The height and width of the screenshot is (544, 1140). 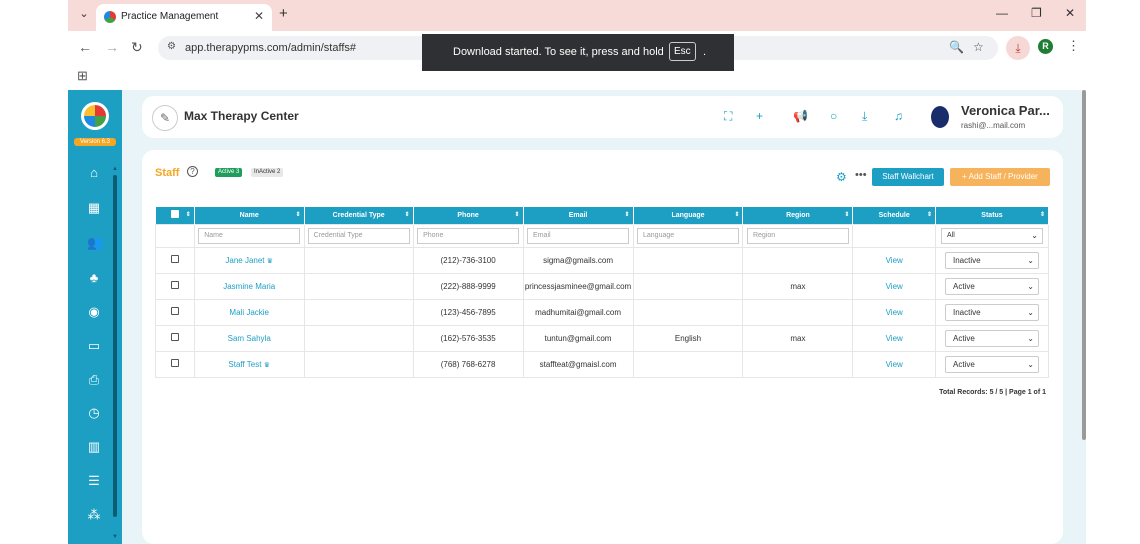 What do you see at coordinates (578, 215) in the screenshot?
I see `col-header-email: Email ⇕` at bounding box center [578, 215].